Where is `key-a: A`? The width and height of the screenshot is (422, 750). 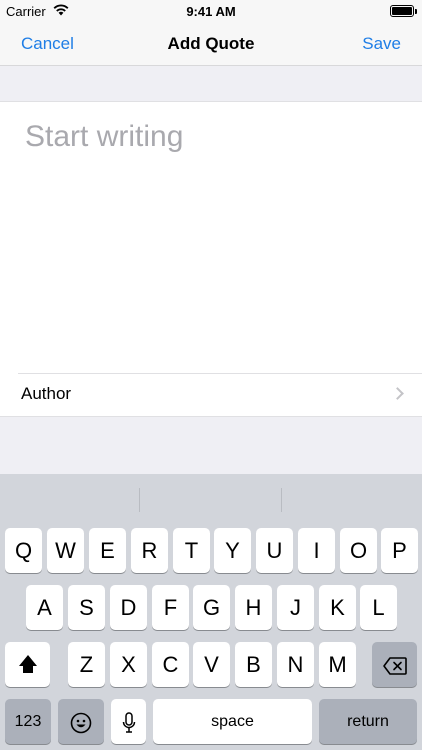 key-a: A is located at coordinates (44, 607).